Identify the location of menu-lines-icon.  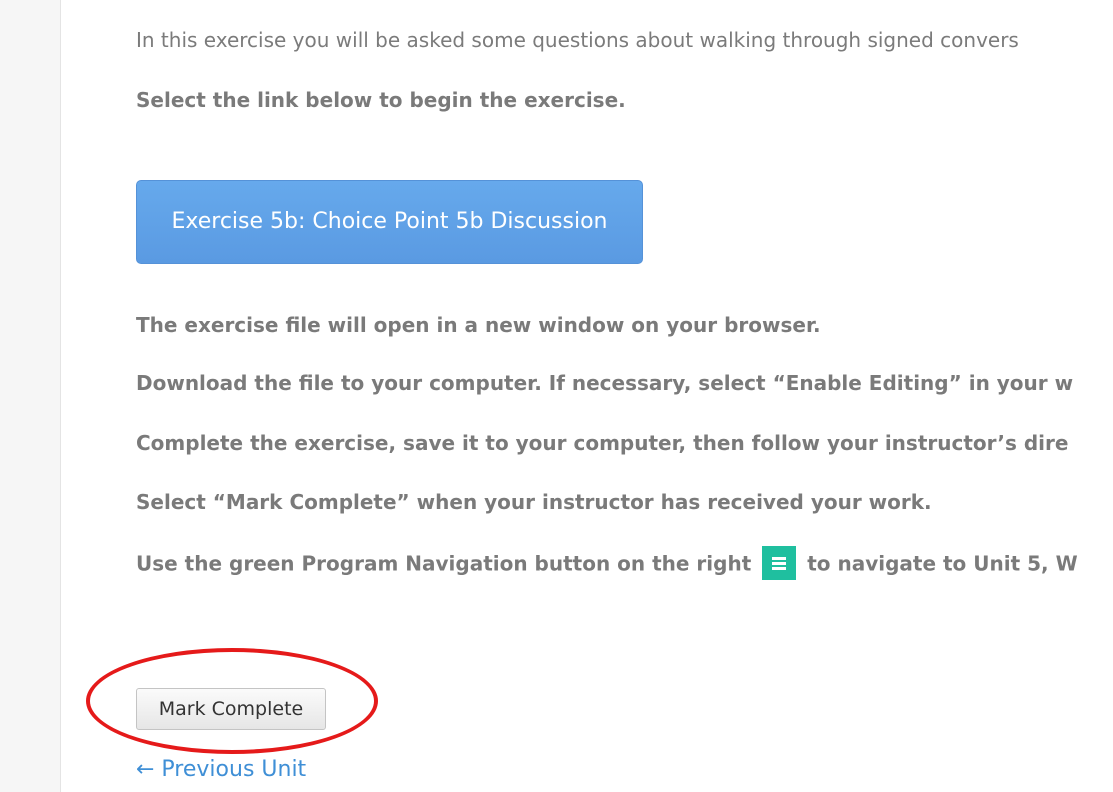
(779, 563).